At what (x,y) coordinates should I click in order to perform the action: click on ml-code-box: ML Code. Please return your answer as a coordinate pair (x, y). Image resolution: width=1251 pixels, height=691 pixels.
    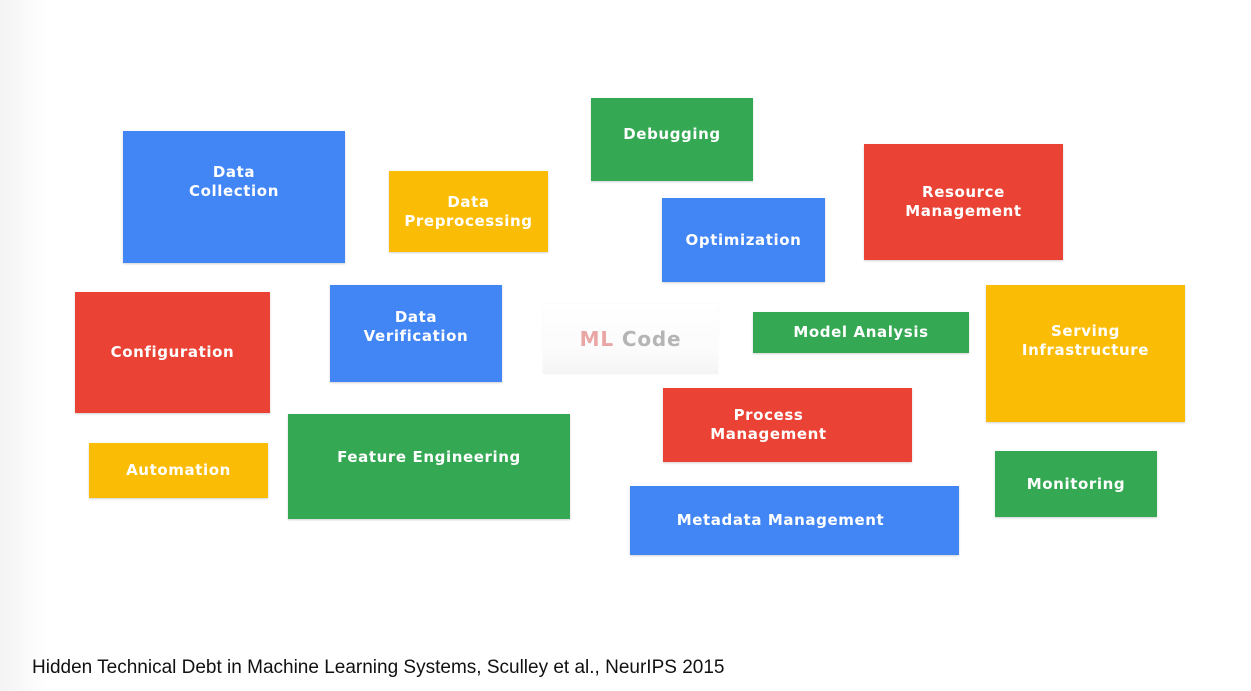
    Looking at the image, I should click on (630, 339).